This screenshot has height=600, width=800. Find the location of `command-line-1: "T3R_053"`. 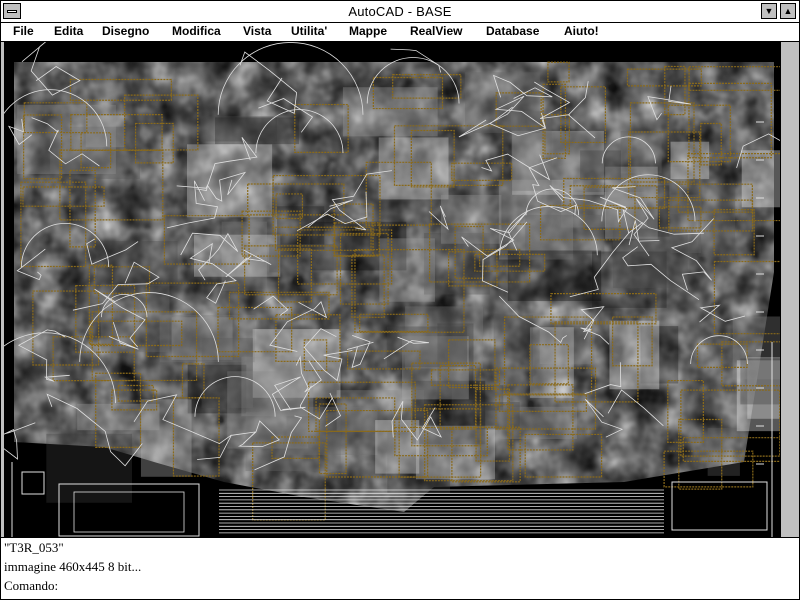

command-line-1: "T3R_053" is located at coordinates (34, 547).